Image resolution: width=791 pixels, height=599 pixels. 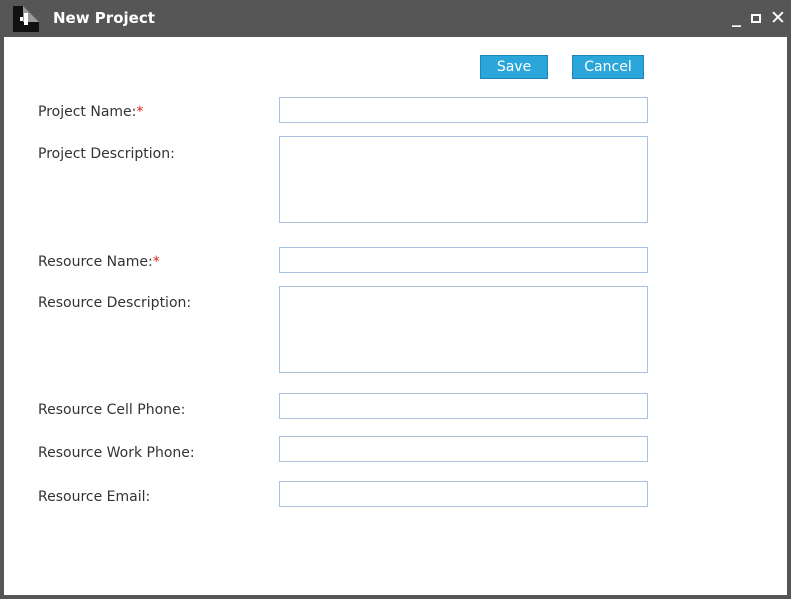 What do you see at coordinates (778, 18) in the screenshot?
I see `close-button: ✕` at bounding box center [778, 18].